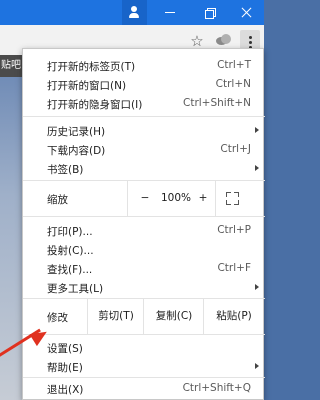 The height and width of the screenshot is (400, 320). Describe the element at coordinates (144, 84) in the screenshot. I see `menu-item-new-window: 打开新的窗口(N) Ctrl+N` at that location.